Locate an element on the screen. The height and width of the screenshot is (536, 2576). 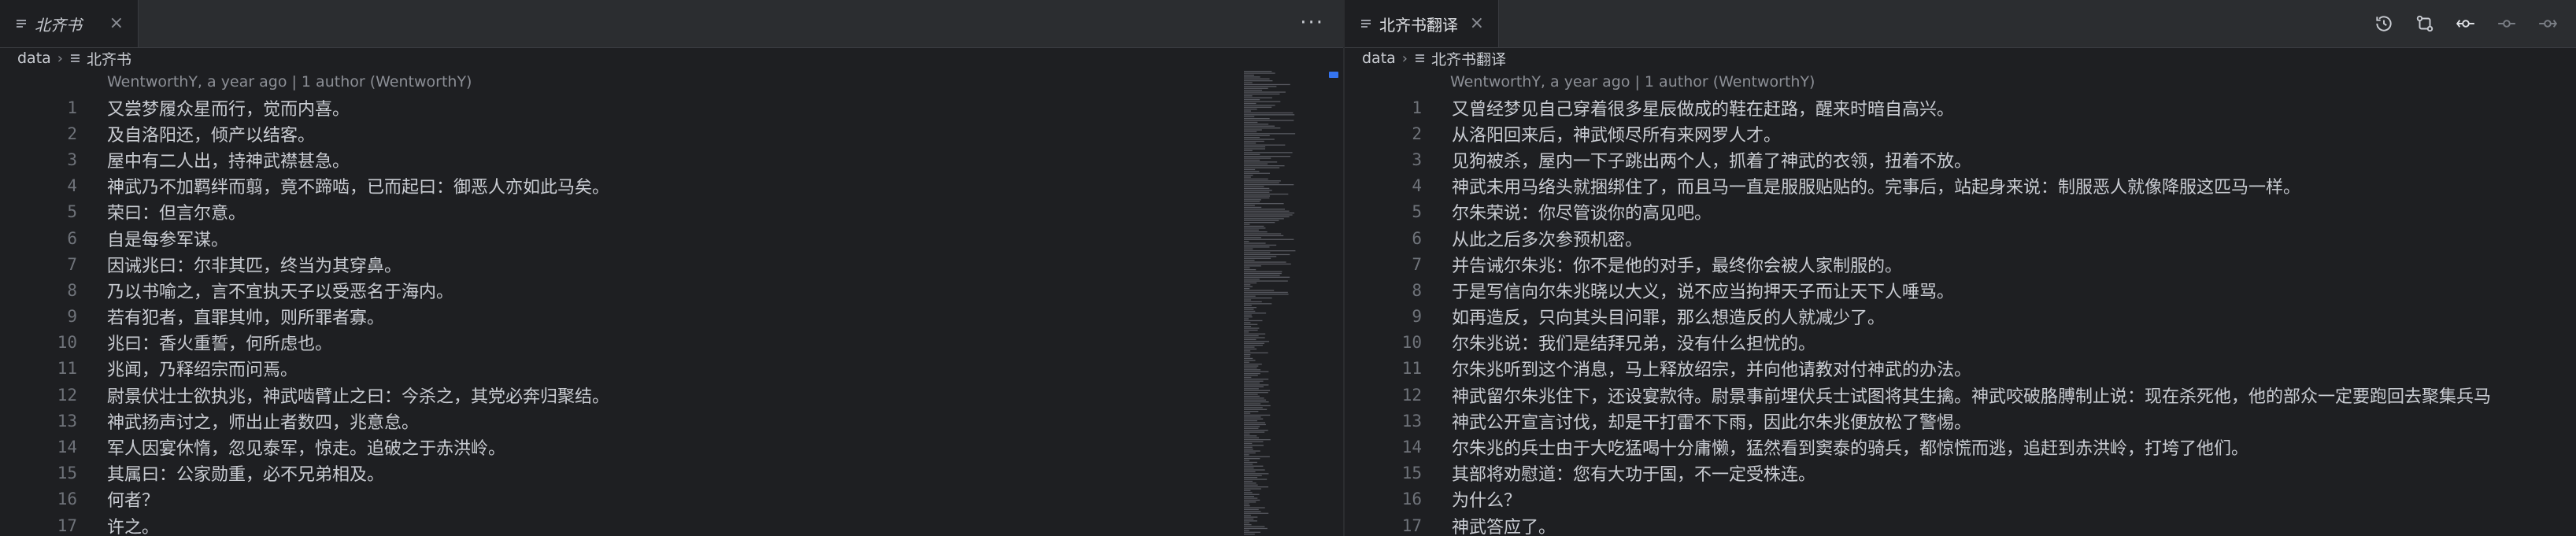
code-line: 10 兆曰：香火重誓，何所虑也。 is located at coordinates (671, 343).